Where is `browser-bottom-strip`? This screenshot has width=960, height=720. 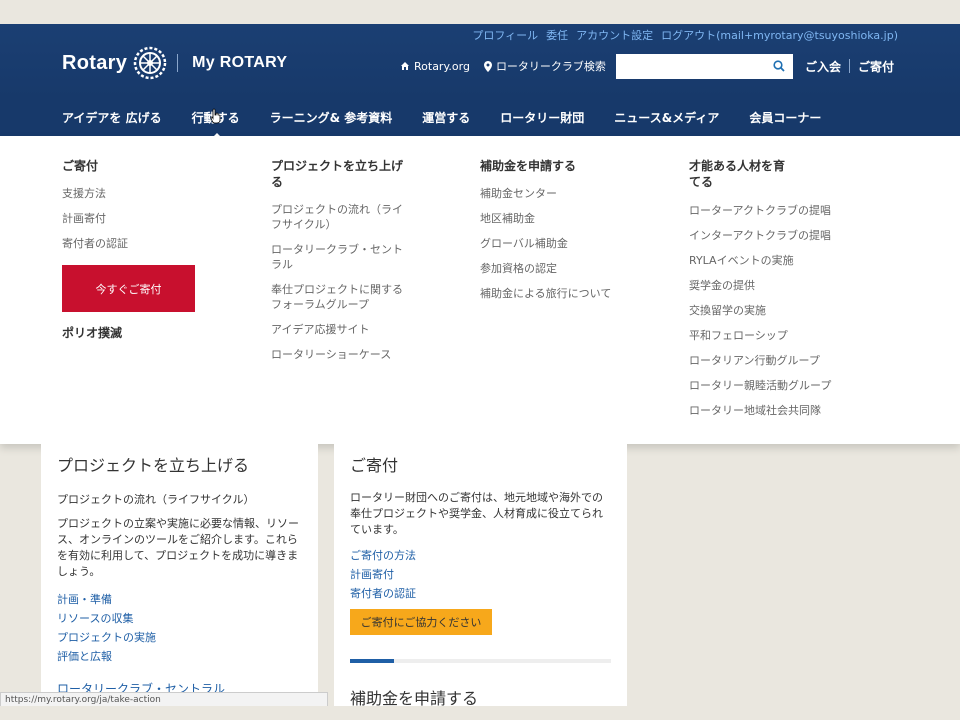 browser-bottom-strip is located at coordinates (480, 713).